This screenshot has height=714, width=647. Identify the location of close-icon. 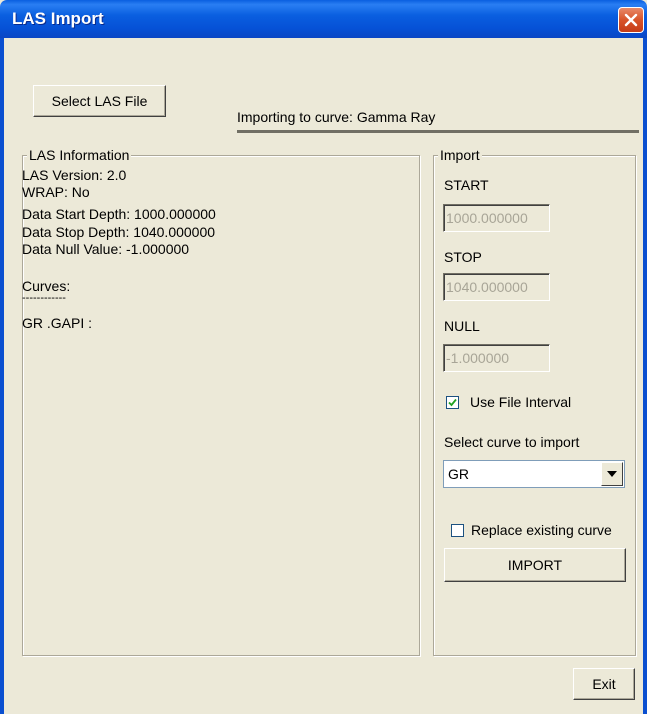
(631, 20).